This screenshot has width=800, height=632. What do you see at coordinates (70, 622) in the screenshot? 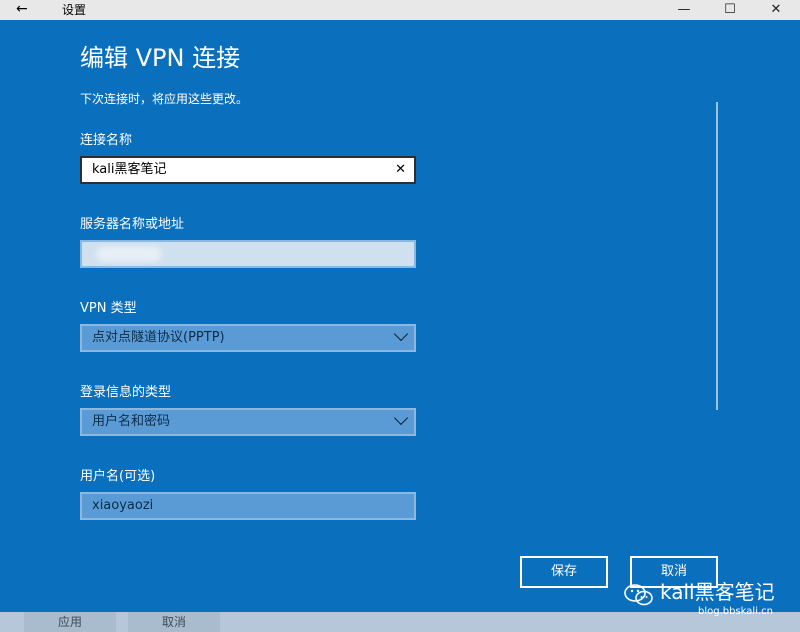
I see `apply-button: 应用` at bounding box center [70, 622].